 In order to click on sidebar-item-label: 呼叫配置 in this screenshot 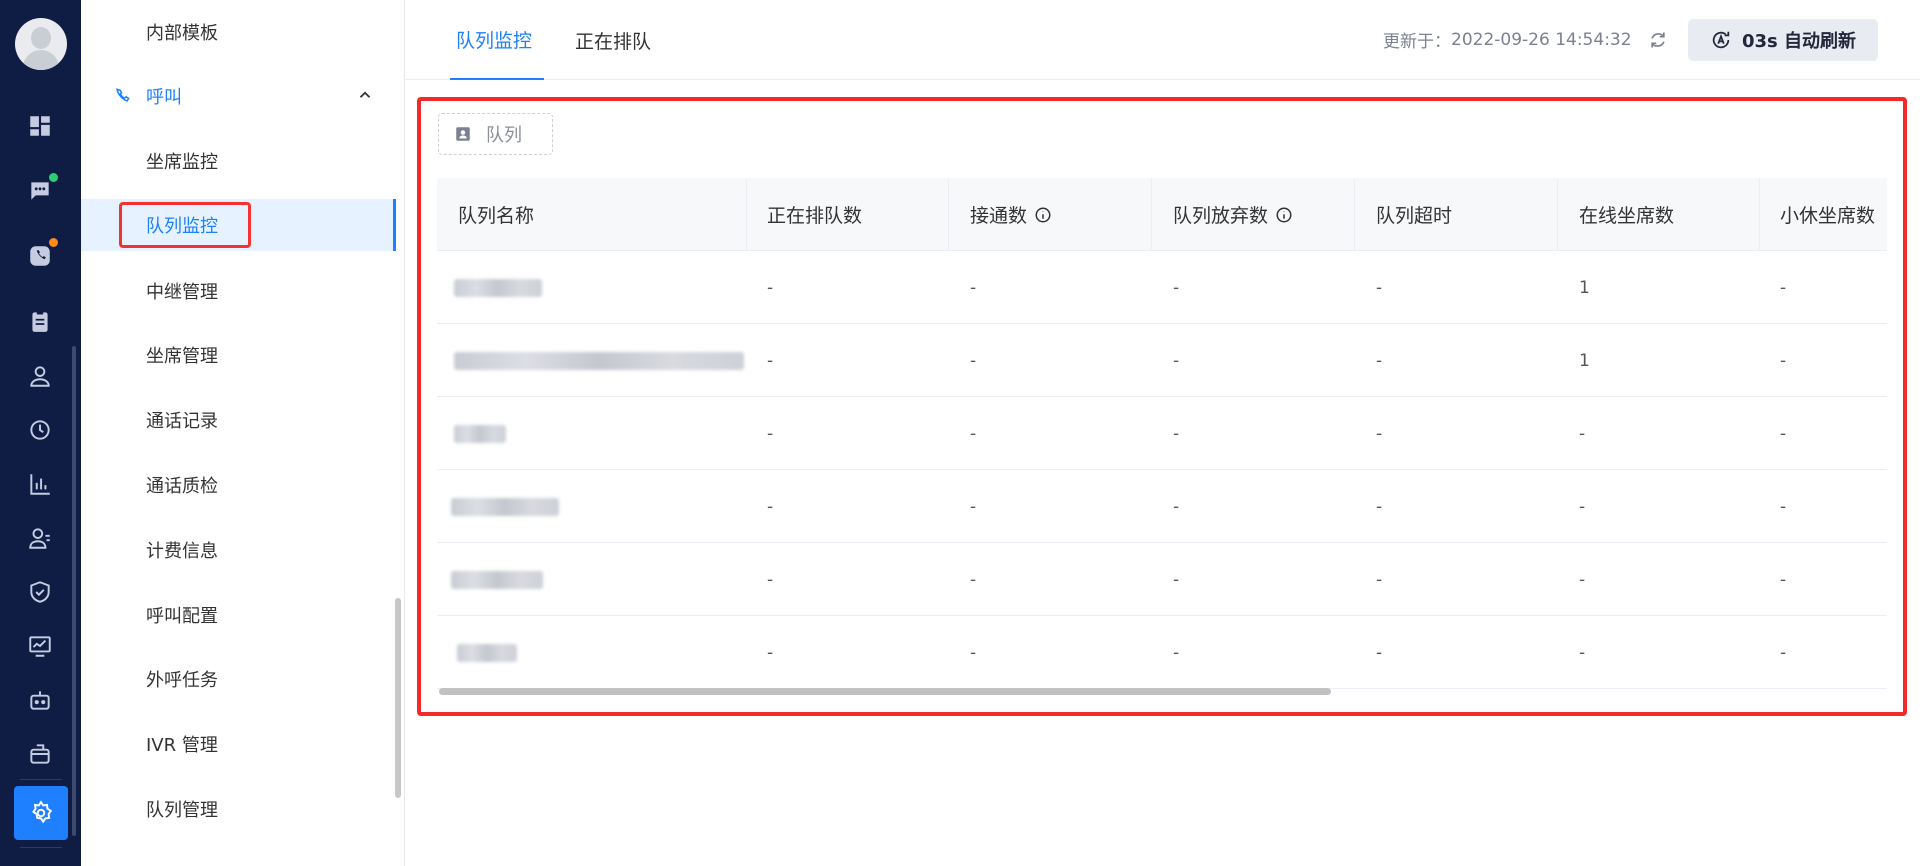, I will do `click(182, 616)`.